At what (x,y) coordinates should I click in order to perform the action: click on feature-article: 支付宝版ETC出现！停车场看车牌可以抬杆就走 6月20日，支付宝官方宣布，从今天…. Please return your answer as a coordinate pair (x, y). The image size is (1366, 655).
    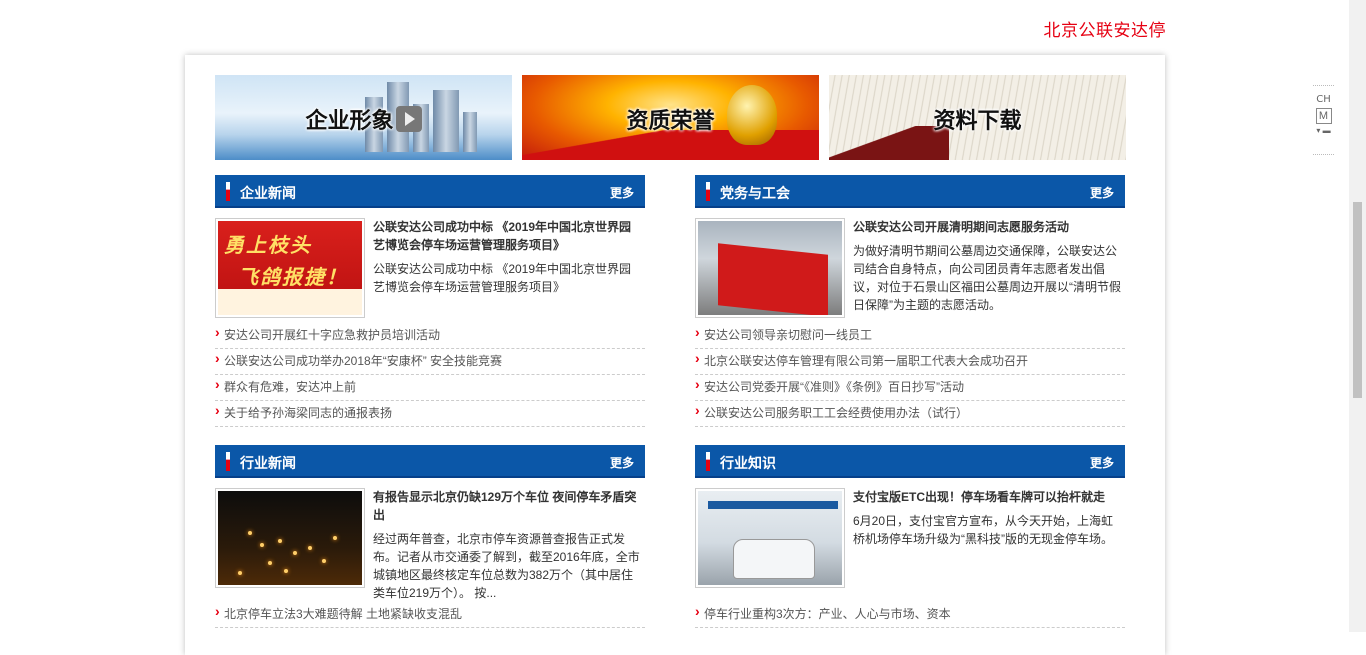
    Looking at the image, I should click on (910, 545).